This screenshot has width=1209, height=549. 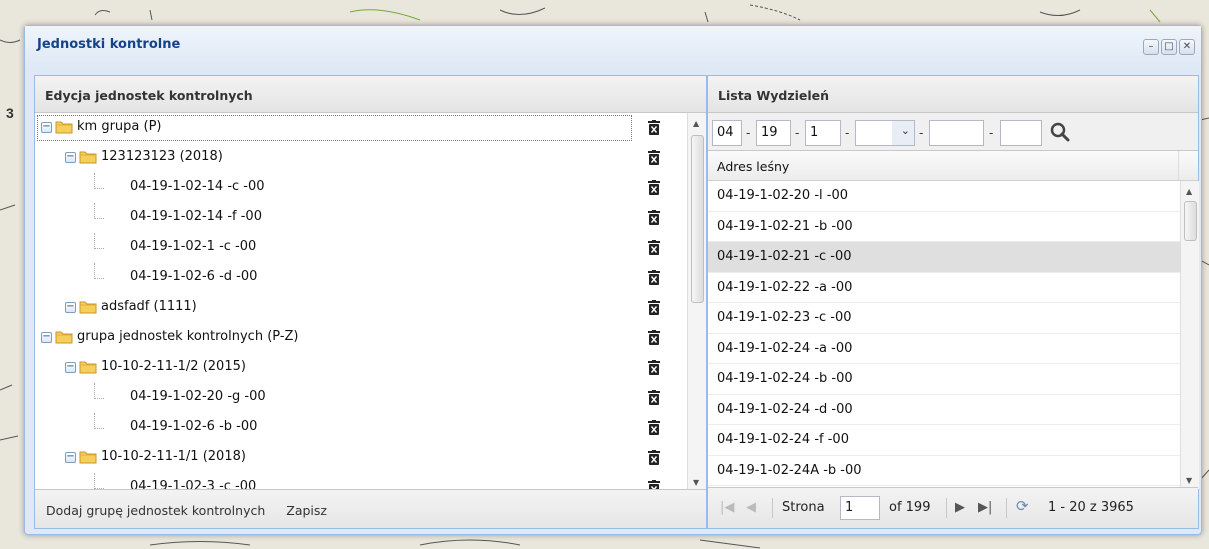 I want to click on window-title: Jednostki kontrolne, so click(x=613, y=47).